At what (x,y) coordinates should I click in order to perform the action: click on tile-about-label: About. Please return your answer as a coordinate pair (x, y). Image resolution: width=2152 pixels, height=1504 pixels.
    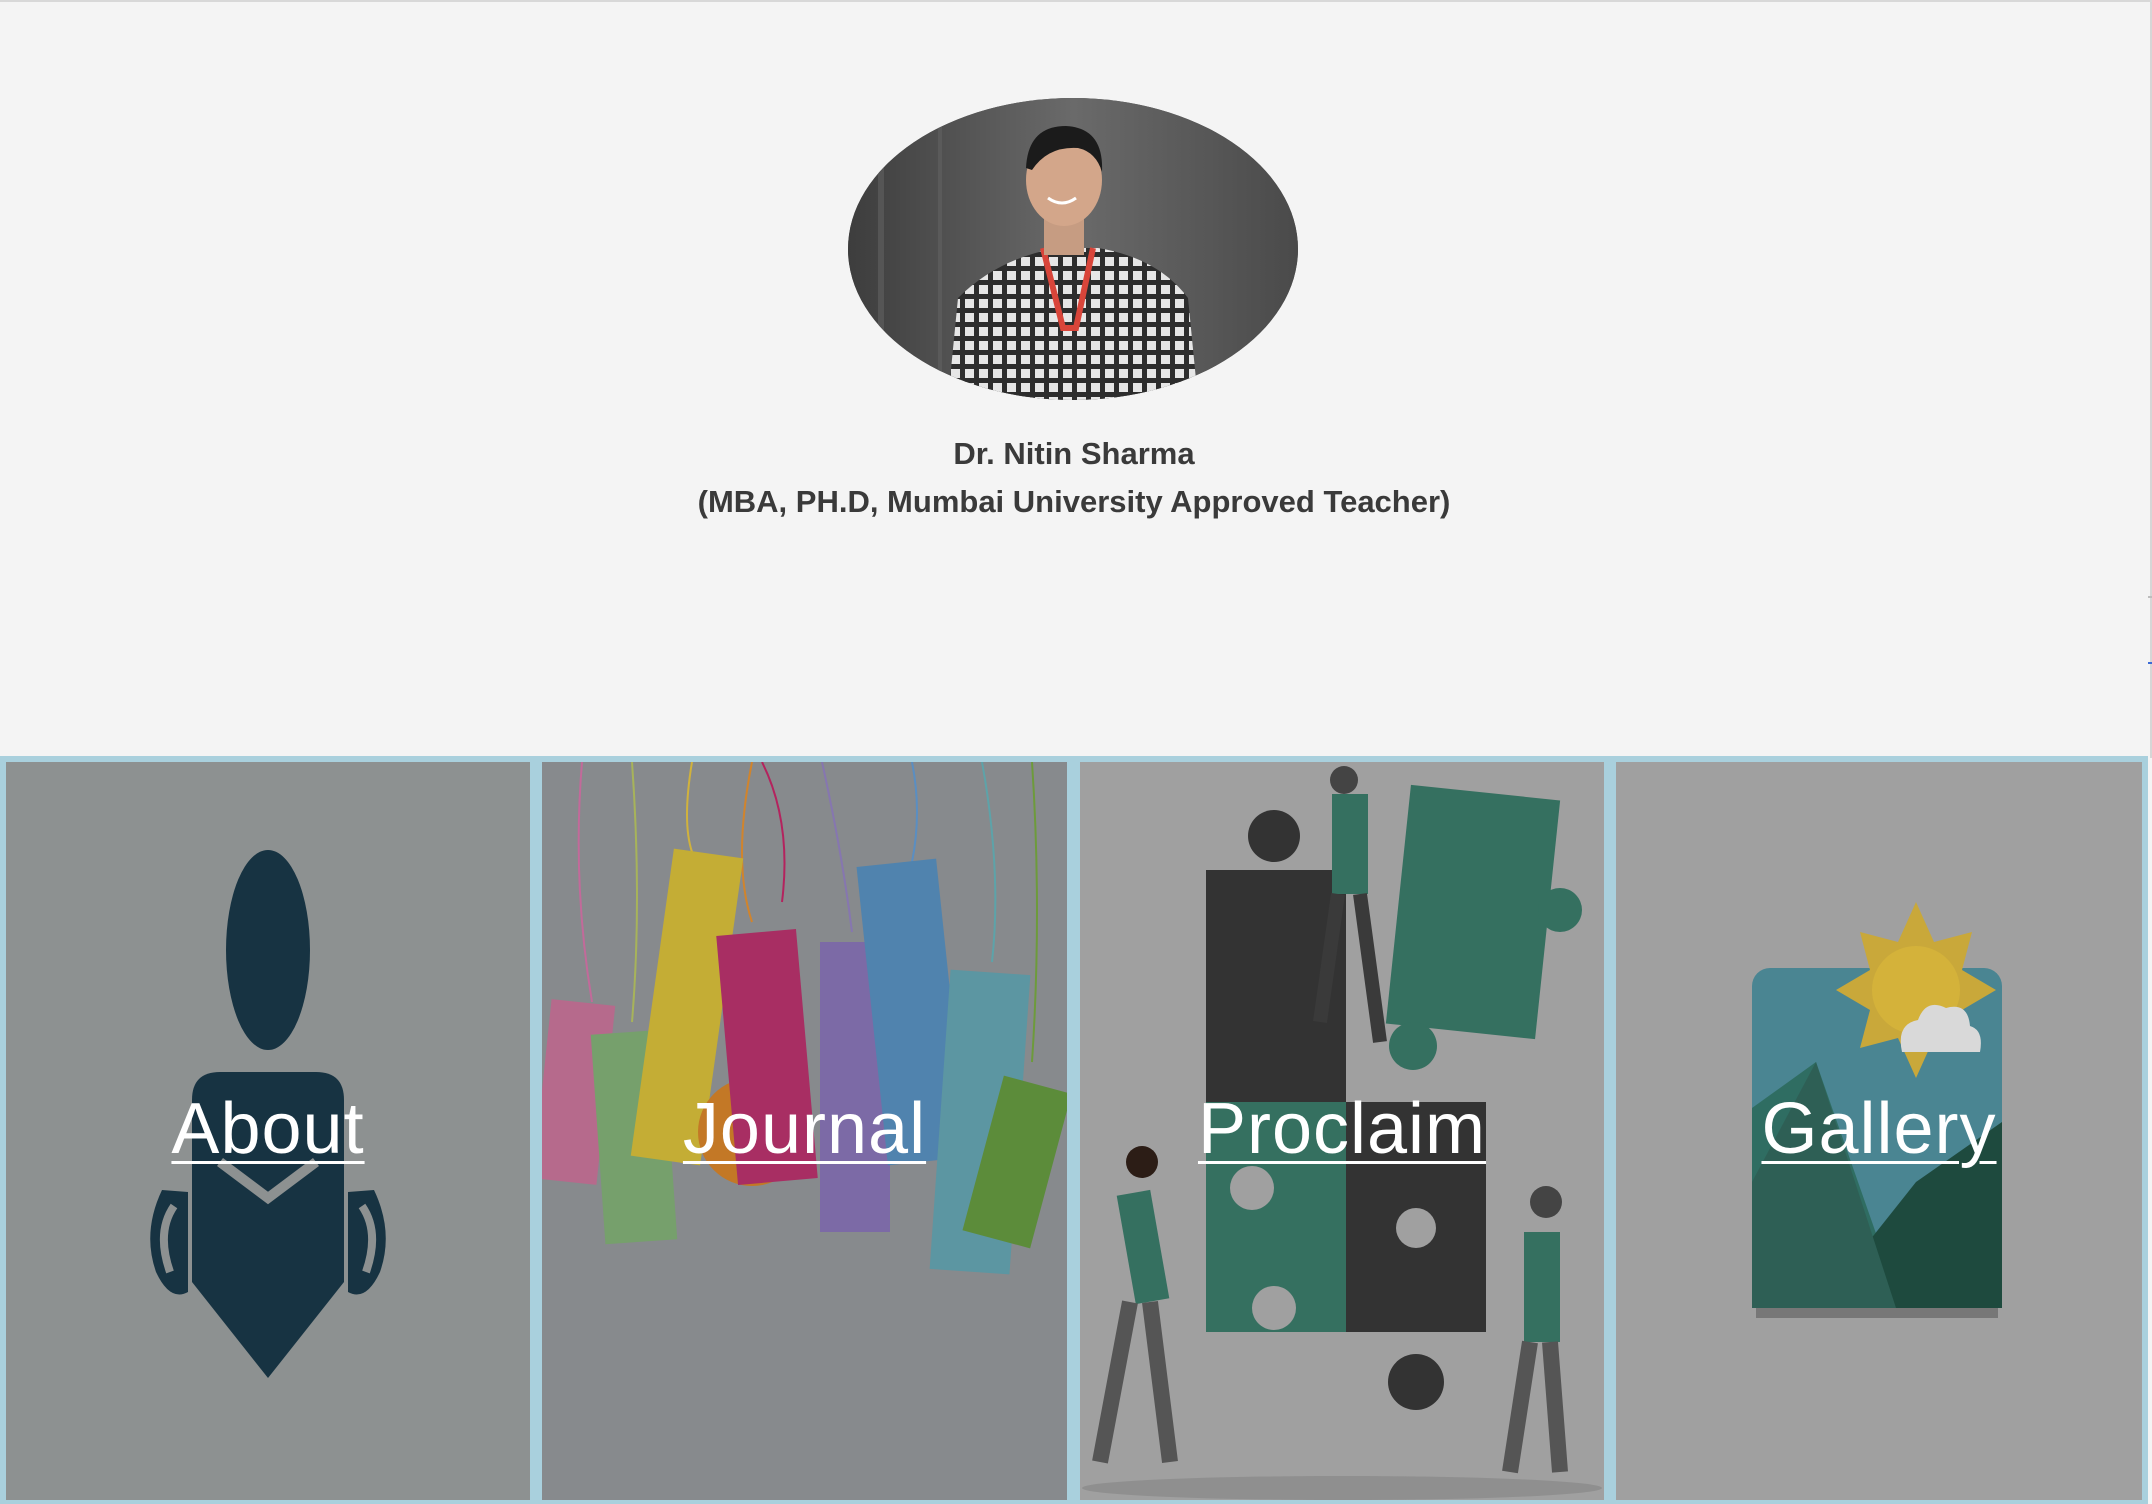
    Looking at the image, I should click on (268, 1129).